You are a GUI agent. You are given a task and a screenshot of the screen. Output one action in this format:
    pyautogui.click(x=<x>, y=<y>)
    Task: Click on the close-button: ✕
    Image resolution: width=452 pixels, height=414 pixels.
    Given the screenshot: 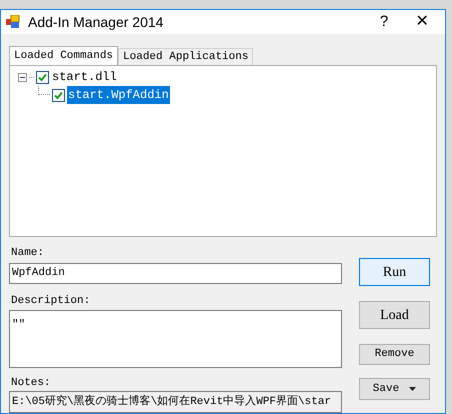 What is the action you would take?
    pyautogui.click(x=422, y=22)
    